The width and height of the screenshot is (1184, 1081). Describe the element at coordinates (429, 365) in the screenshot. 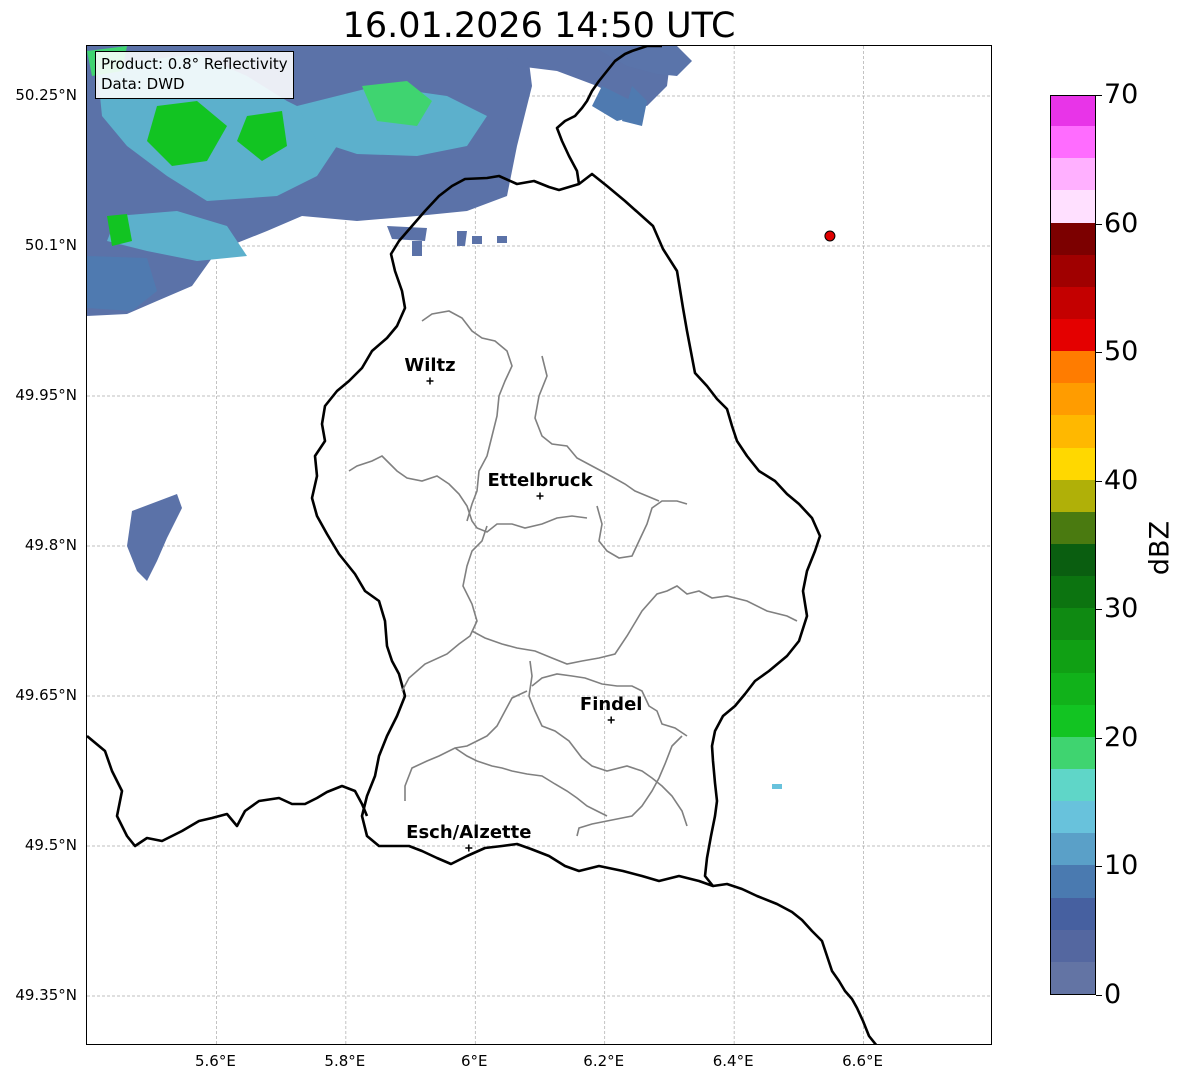

I see `city-label: Wiltz` at that location.